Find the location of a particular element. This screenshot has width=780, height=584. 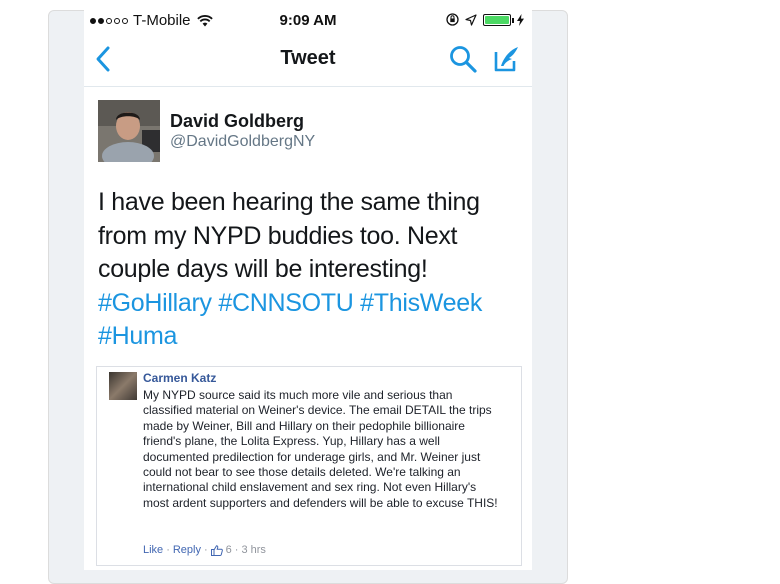

search-icon is located at coordinates (463, 59).